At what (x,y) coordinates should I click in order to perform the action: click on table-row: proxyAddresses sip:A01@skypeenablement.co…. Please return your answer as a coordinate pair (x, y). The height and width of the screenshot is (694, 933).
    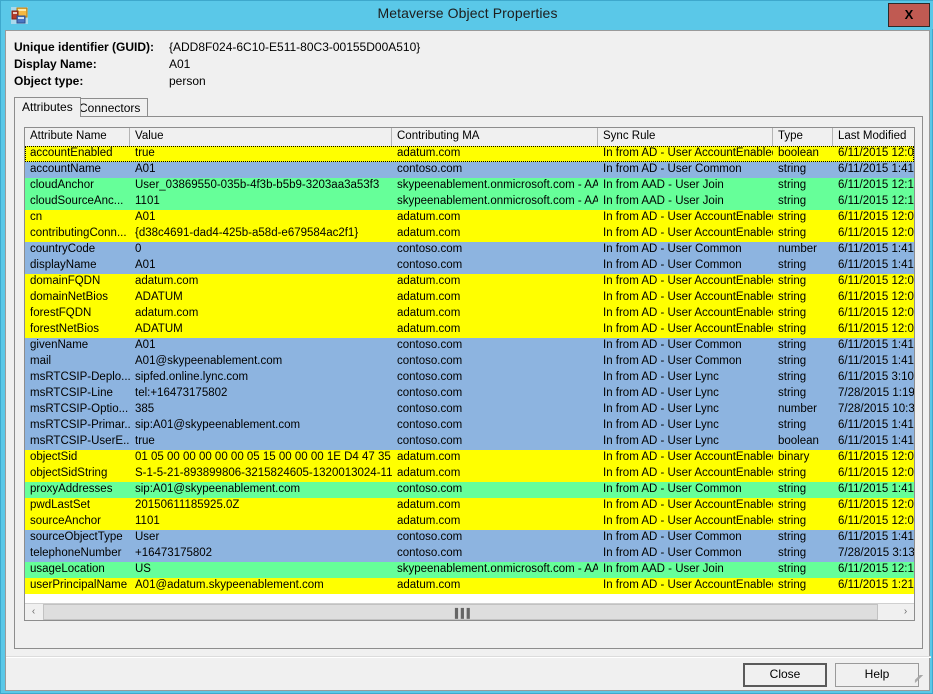
    Looking at the image, I should click on (469, 490).